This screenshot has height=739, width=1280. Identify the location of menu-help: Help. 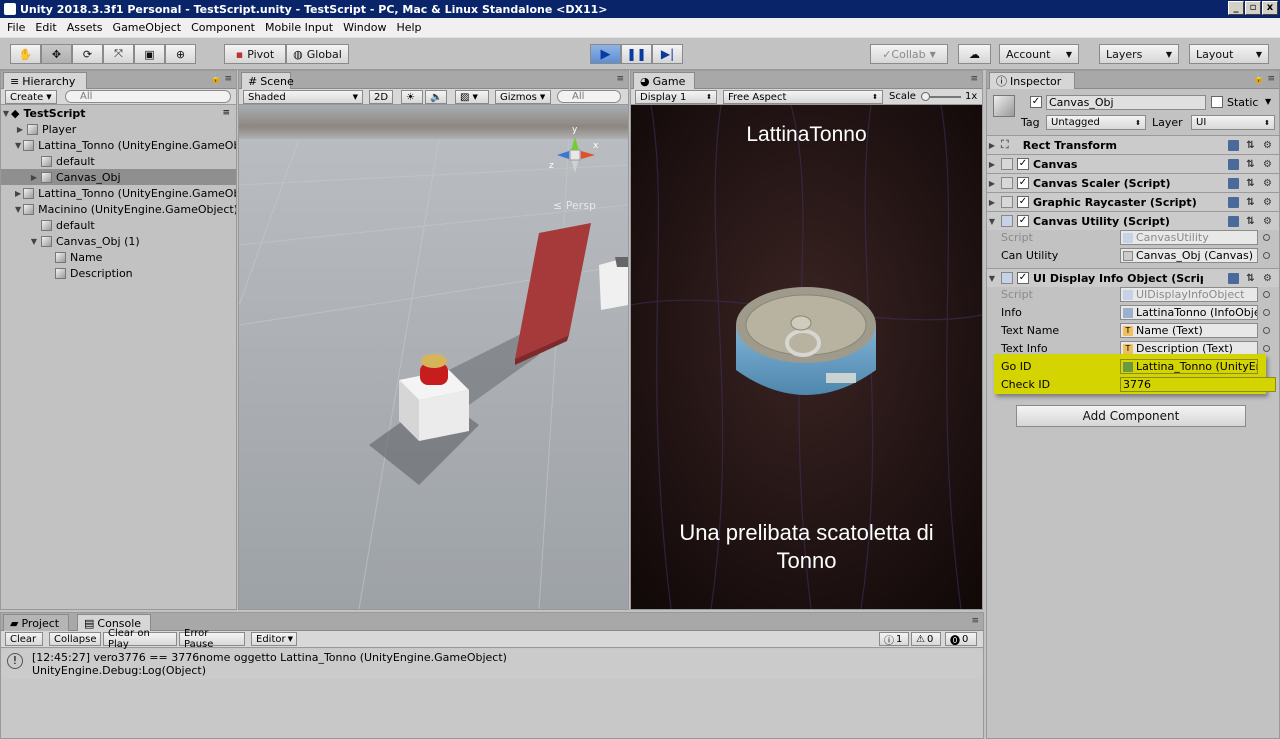
(408, 27).